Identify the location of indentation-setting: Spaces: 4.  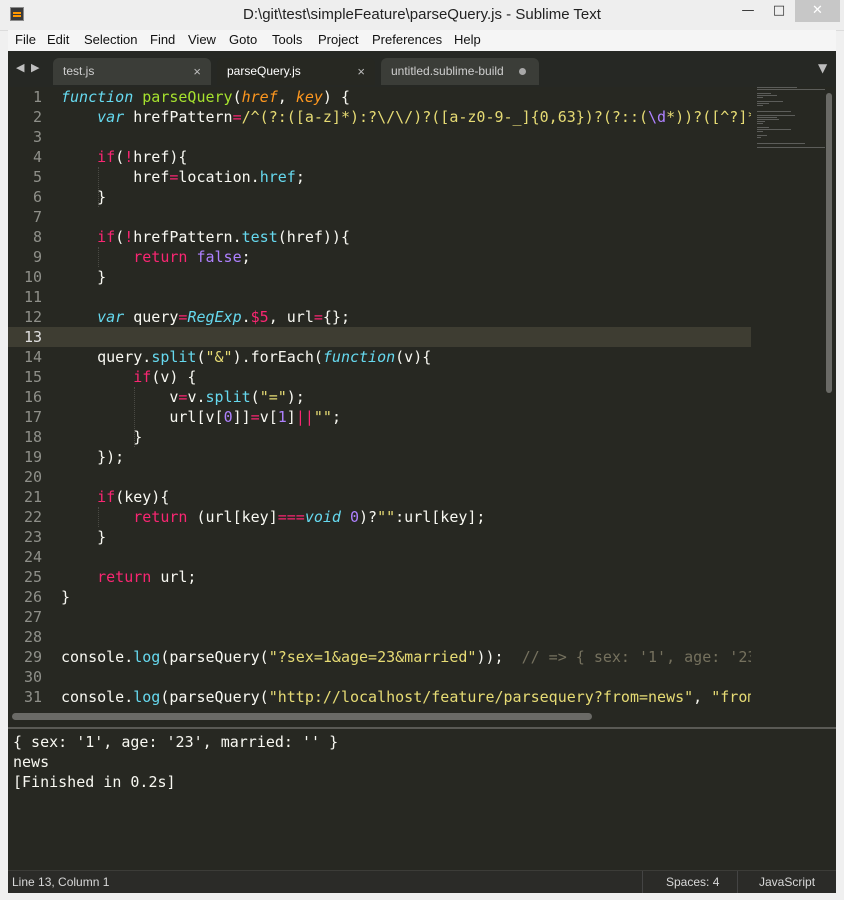
(692, 882).